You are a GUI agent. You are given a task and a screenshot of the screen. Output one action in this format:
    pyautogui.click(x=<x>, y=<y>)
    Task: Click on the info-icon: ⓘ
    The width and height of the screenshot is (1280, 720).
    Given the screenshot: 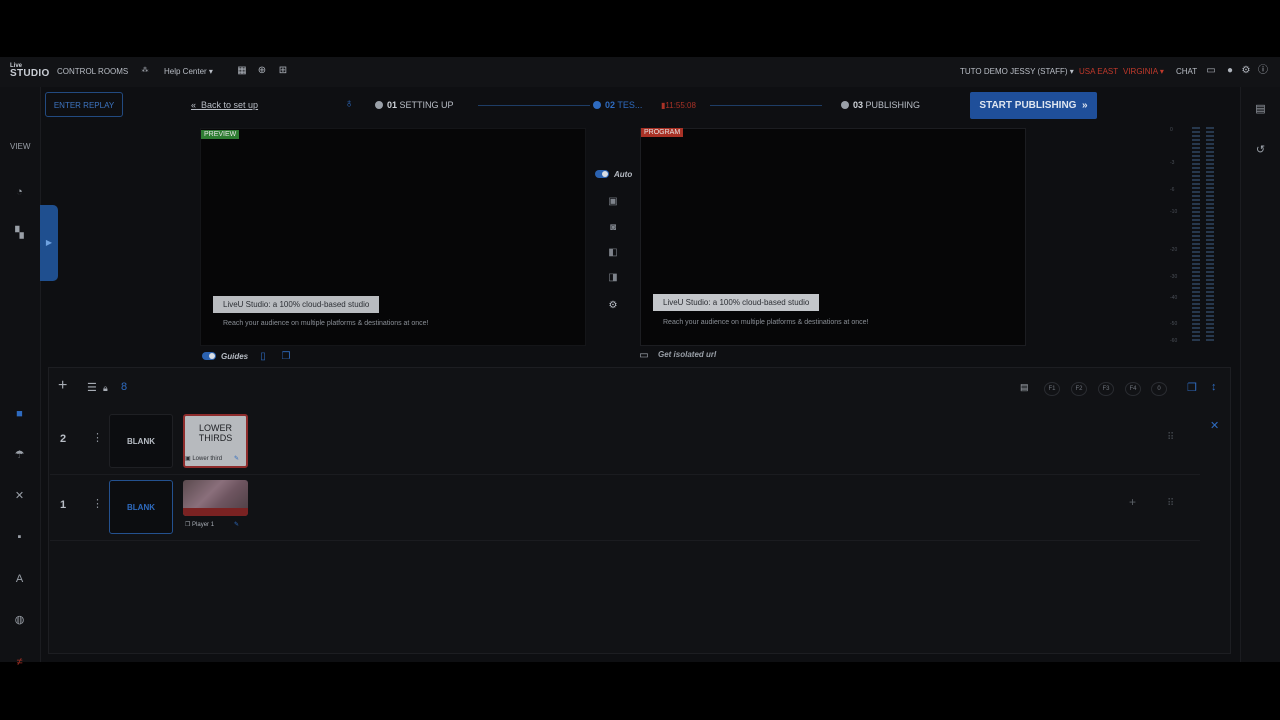 What is the action you would take?
    pyautogui.click(x=1263, y=71)
    